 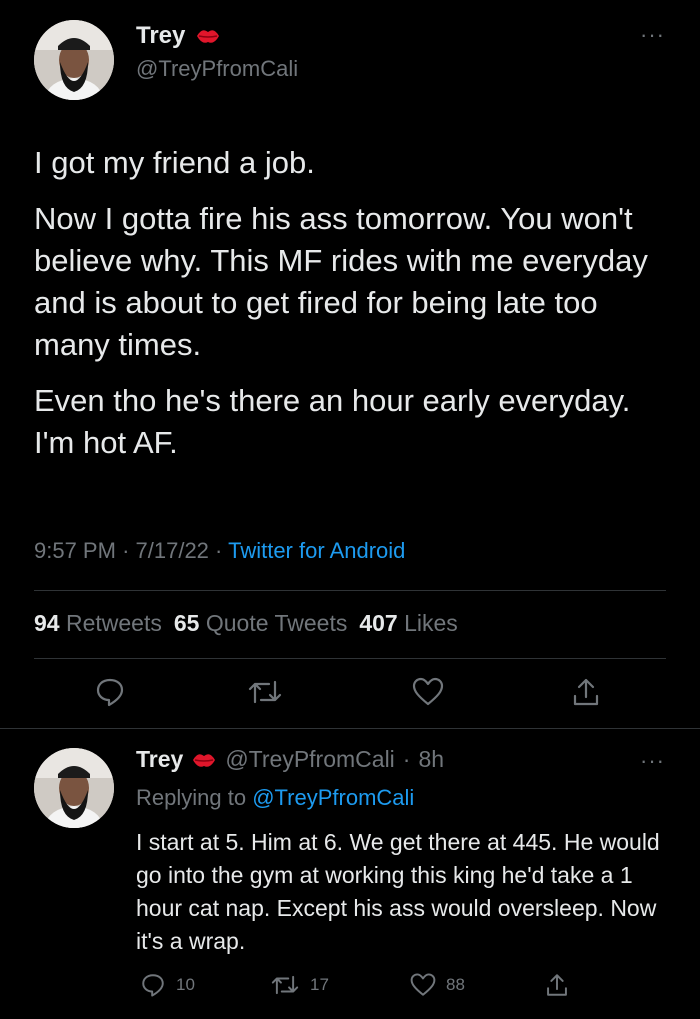 I want to click on quotes-count: 65, so click(x=186, y=623).